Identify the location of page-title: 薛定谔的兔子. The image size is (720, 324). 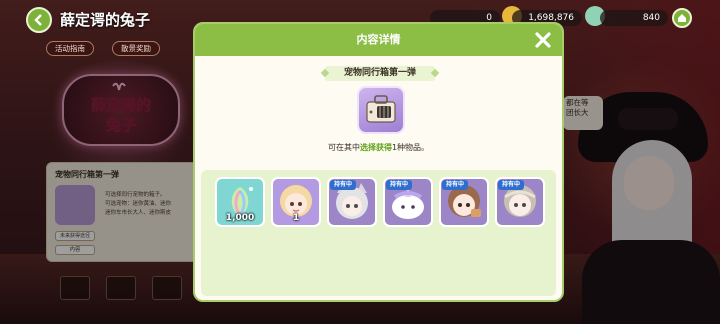
(105, 20).